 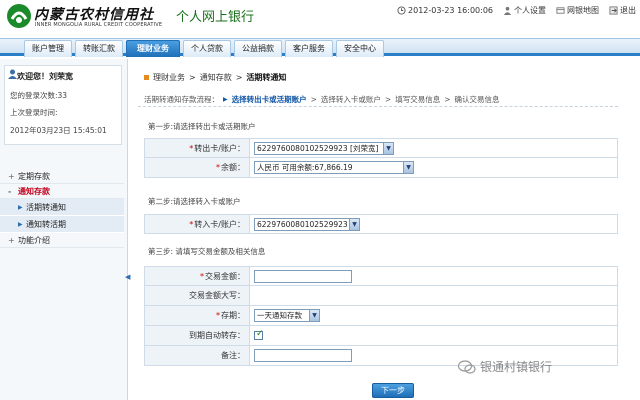 What do you see at coordinates (305, 167) in the screenshot?
I see `balance-value: 人民币 可用余额:67,866.19` at bounding box center [305, 167].